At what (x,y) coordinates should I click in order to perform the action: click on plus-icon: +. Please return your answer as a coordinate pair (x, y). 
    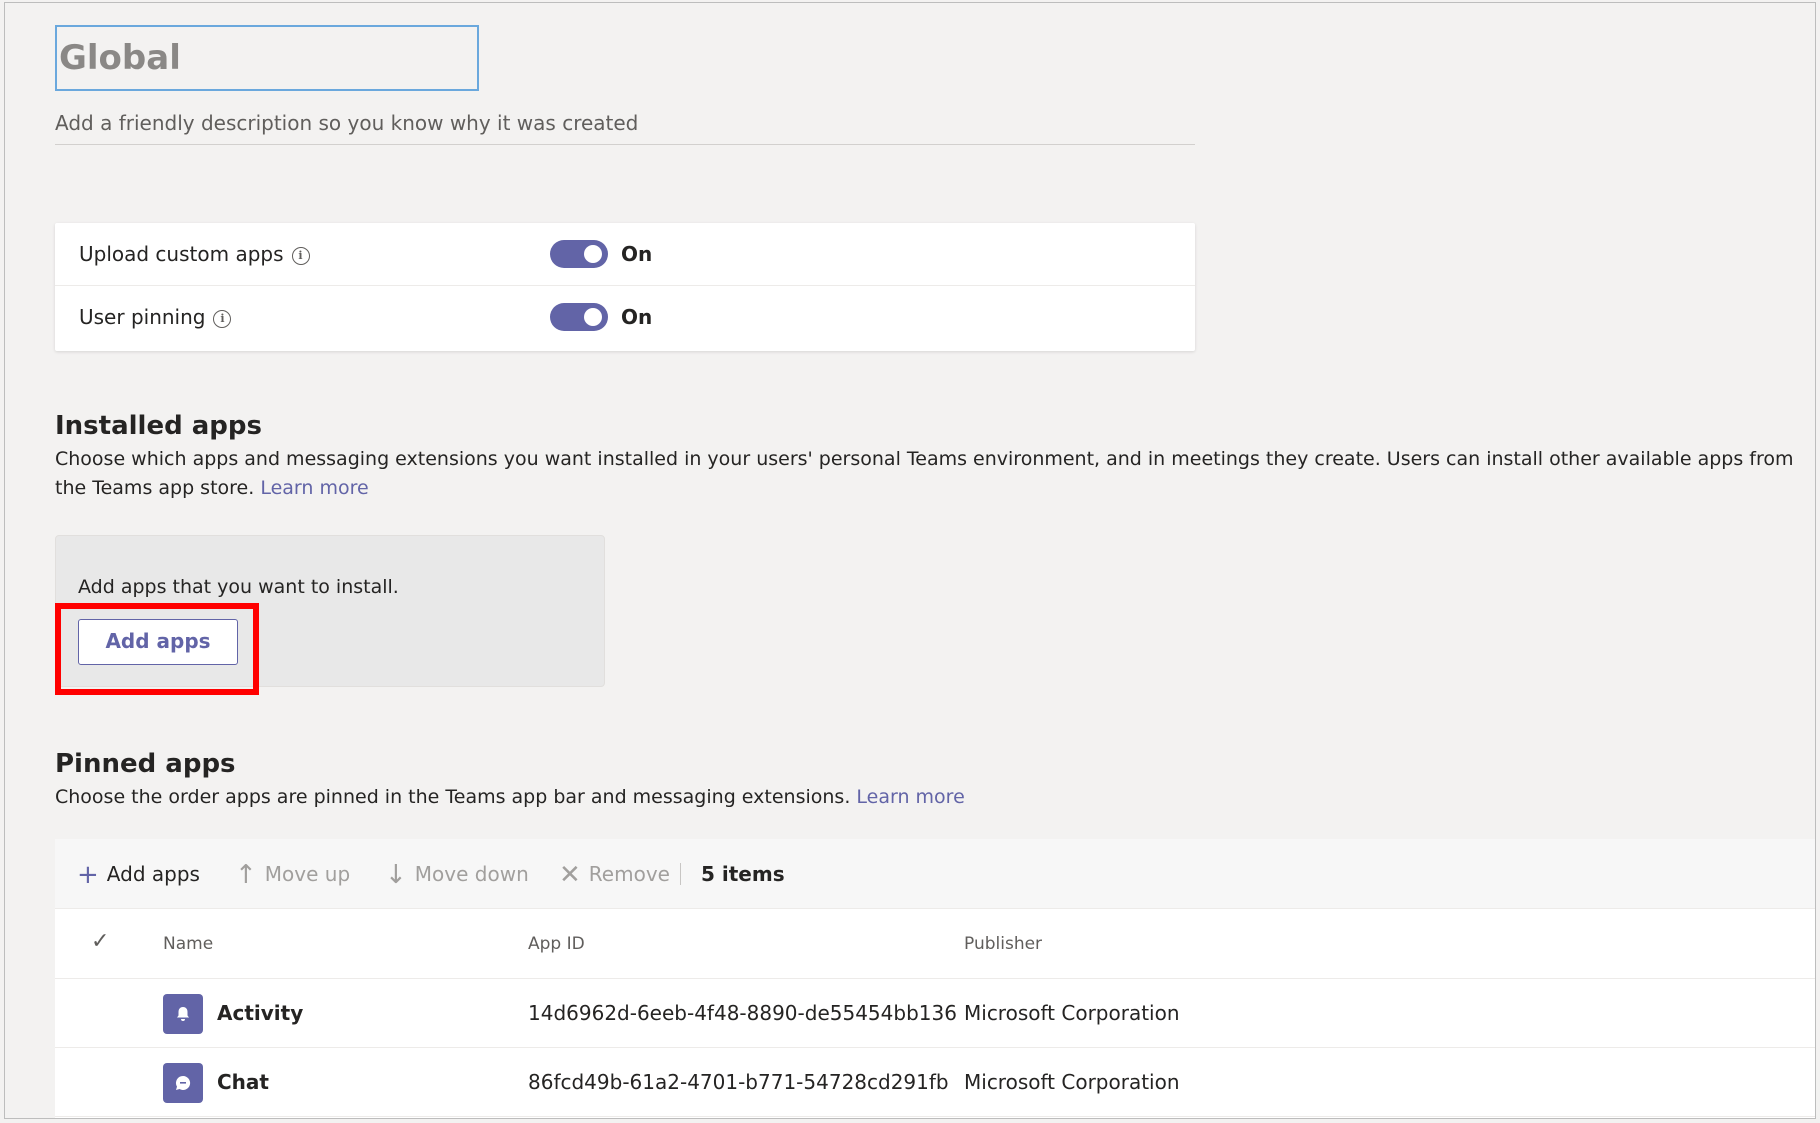
    Looking at the image, I should click on (88, 875).